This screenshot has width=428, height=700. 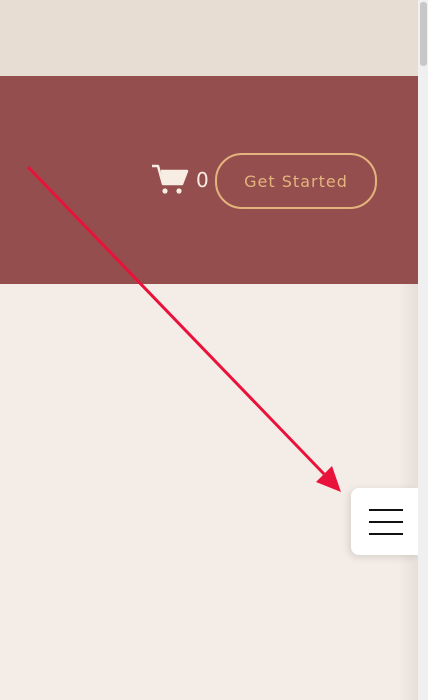 I want to click on hamburger-menu-icon, so click(x=386, y=522).